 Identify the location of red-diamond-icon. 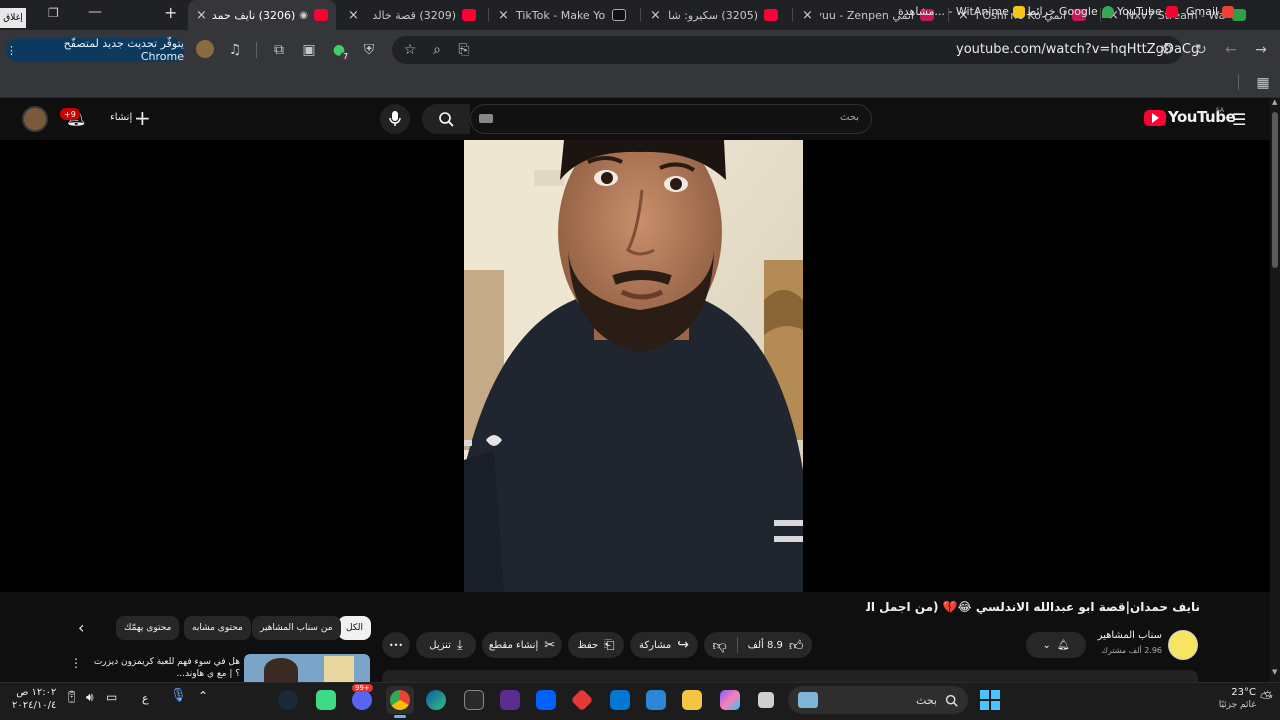
(582, 700).